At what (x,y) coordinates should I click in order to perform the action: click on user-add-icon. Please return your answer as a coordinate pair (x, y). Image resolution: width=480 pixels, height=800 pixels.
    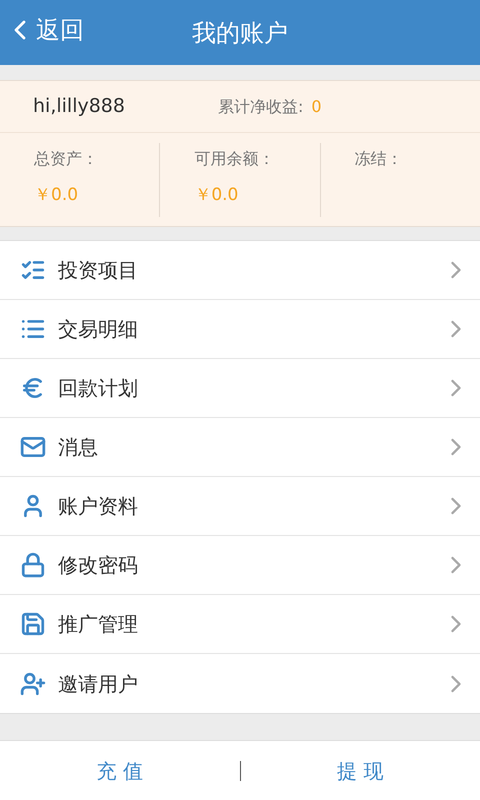
    Looking at the image, I should click on (33, 683).